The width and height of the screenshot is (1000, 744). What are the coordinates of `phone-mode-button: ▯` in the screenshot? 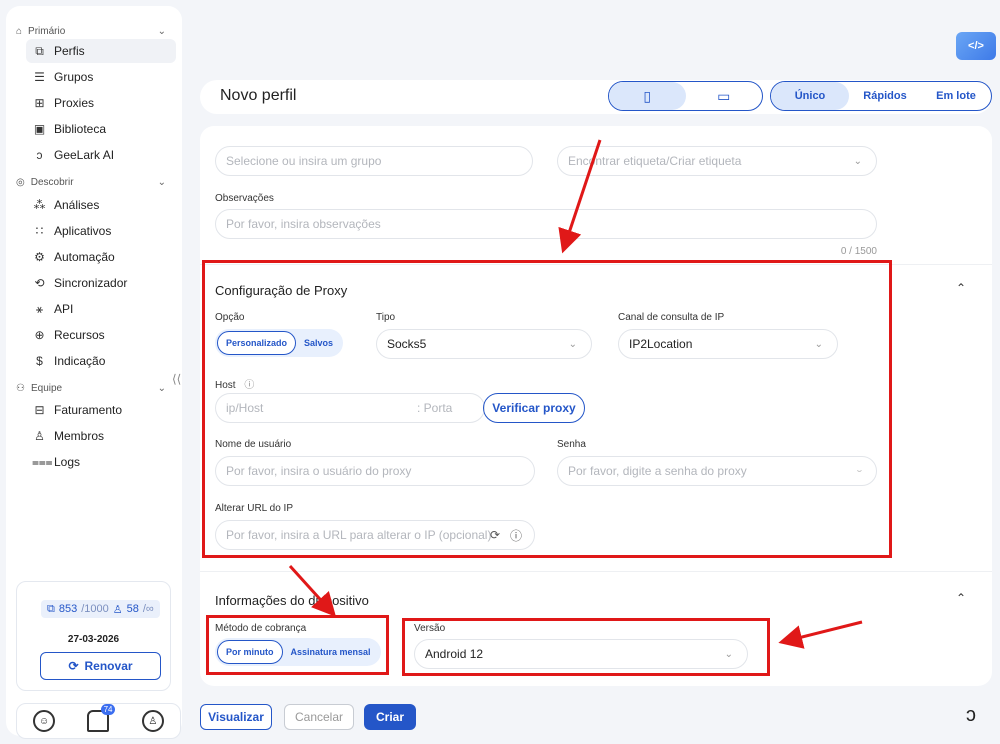 It's located at (647, 96).